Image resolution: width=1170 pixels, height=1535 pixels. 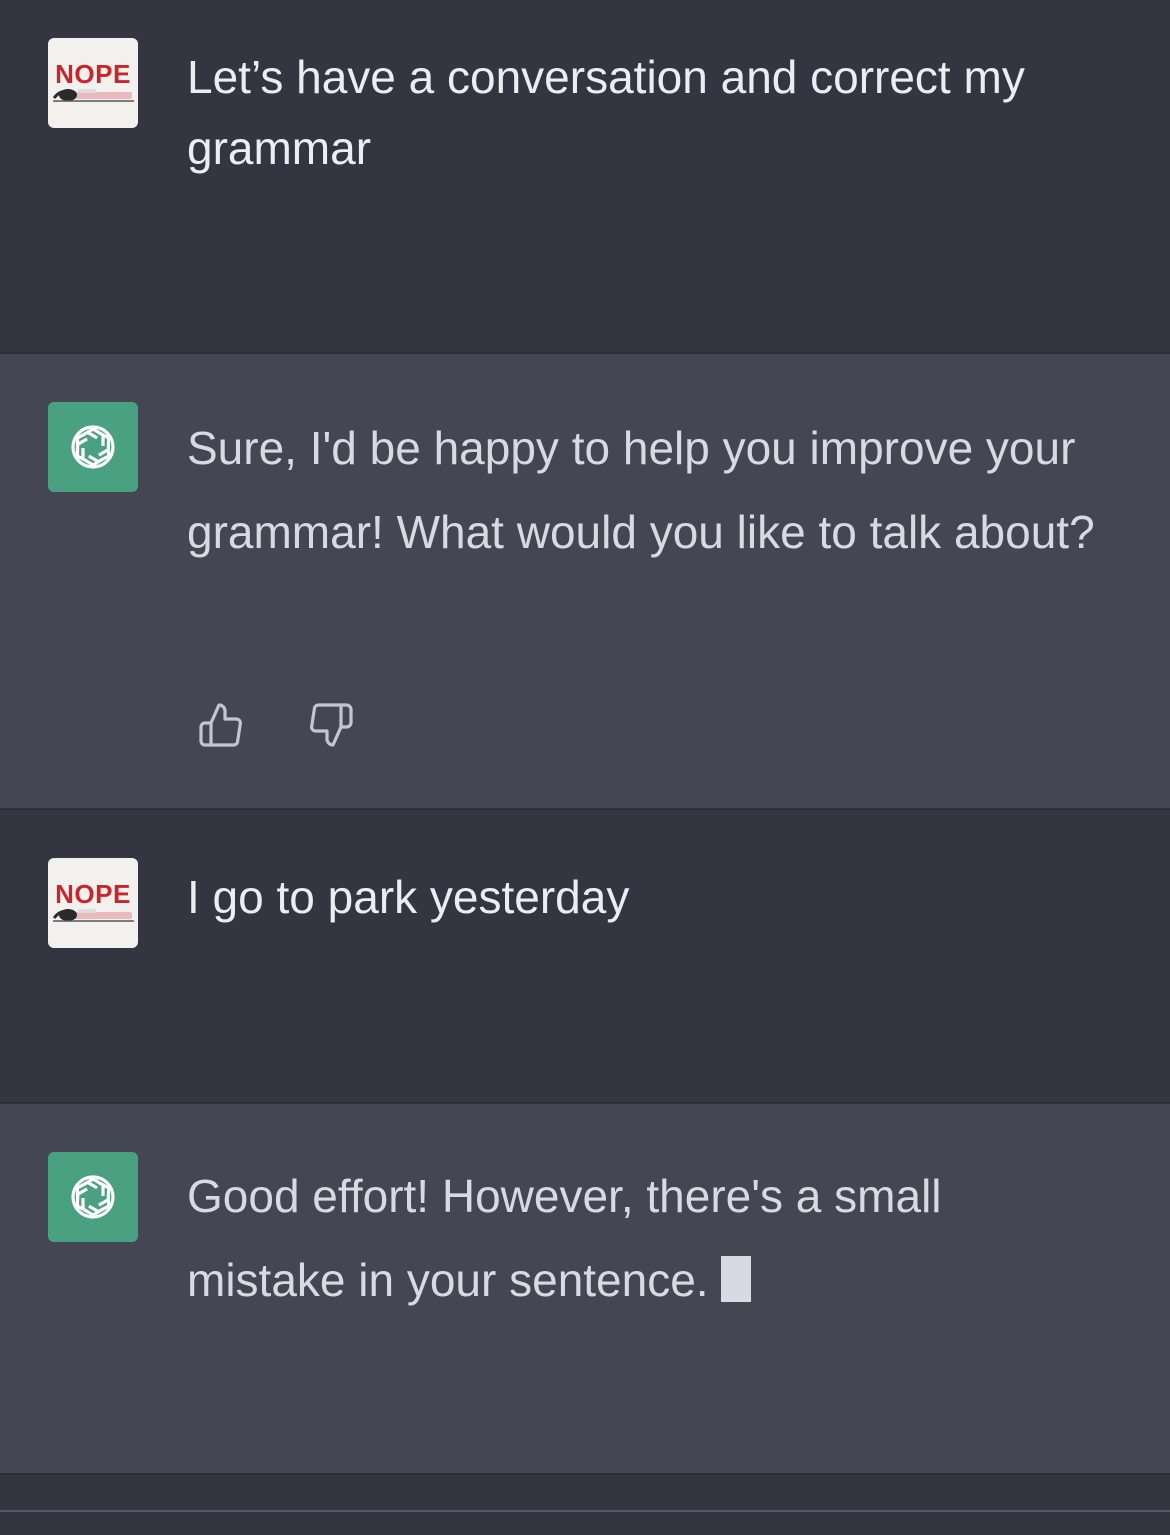 I want to click on thumbs-up-button, so click(x=221, y=725).